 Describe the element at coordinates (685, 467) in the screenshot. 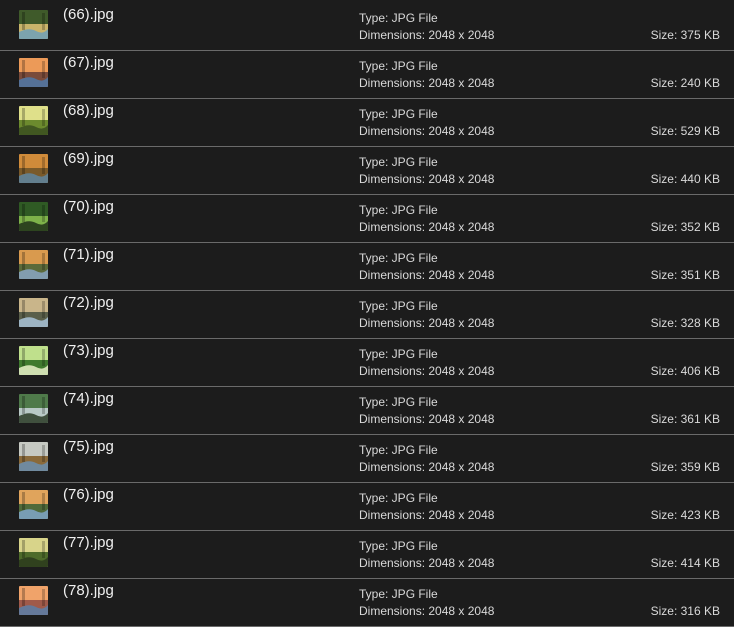

I see `file-size: Size: 359 KB` at that location.